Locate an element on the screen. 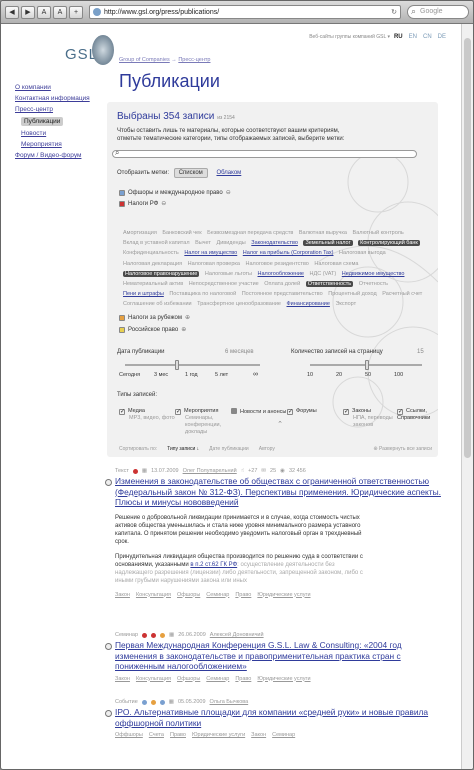 The image size is (474, 770). tag-item: Нематериальный актив is located at coordinates (153, 284).